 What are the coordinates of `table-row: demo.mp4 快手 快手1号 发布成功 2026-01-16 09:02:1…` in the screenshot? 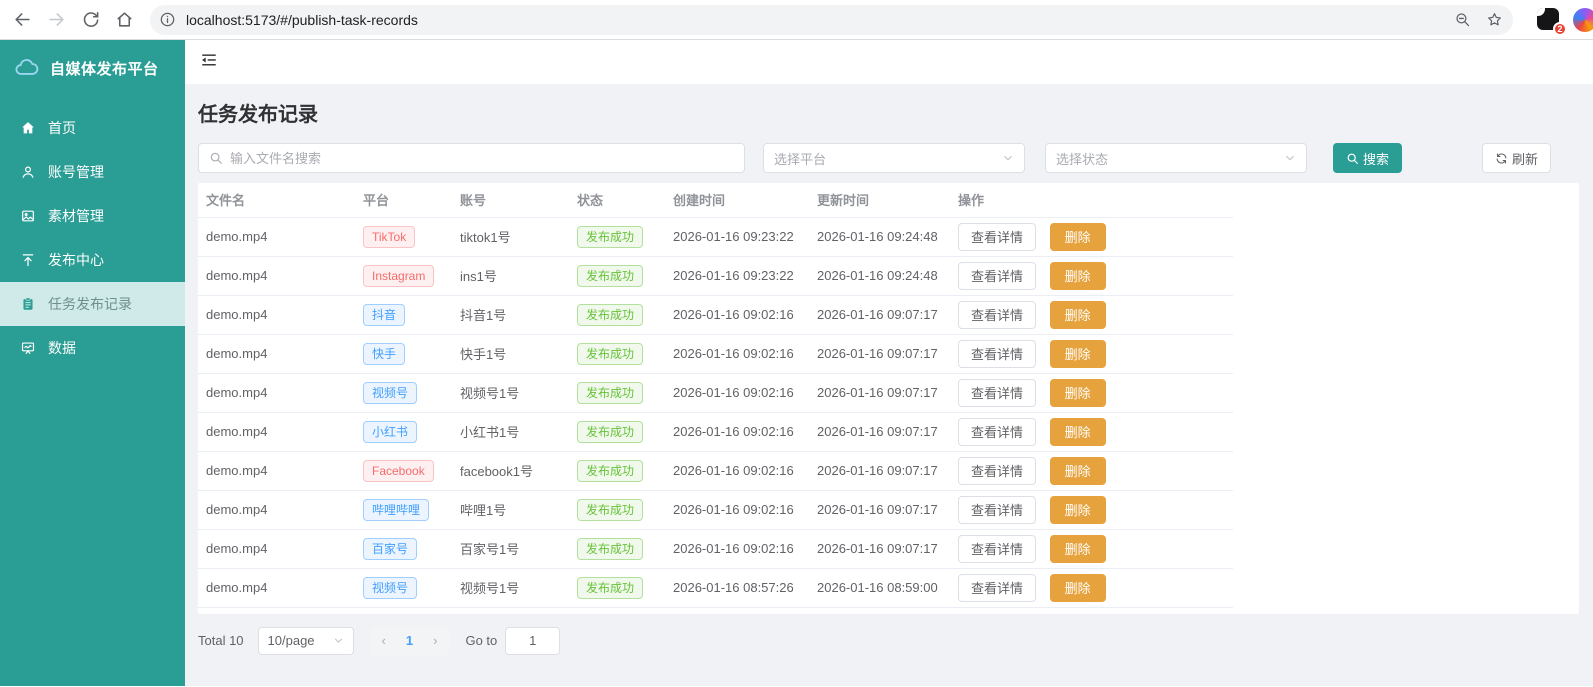 It's located at (715, 354).